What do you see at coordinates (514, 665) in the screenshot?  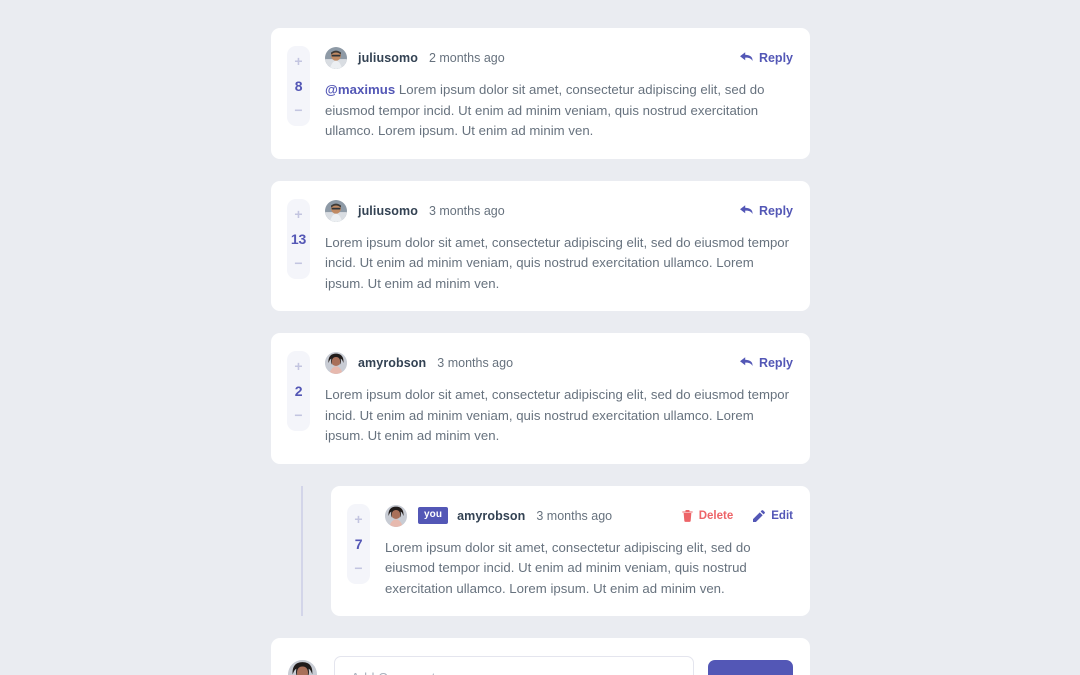 I see `add-comment-input` at bounding box center [514, 665].